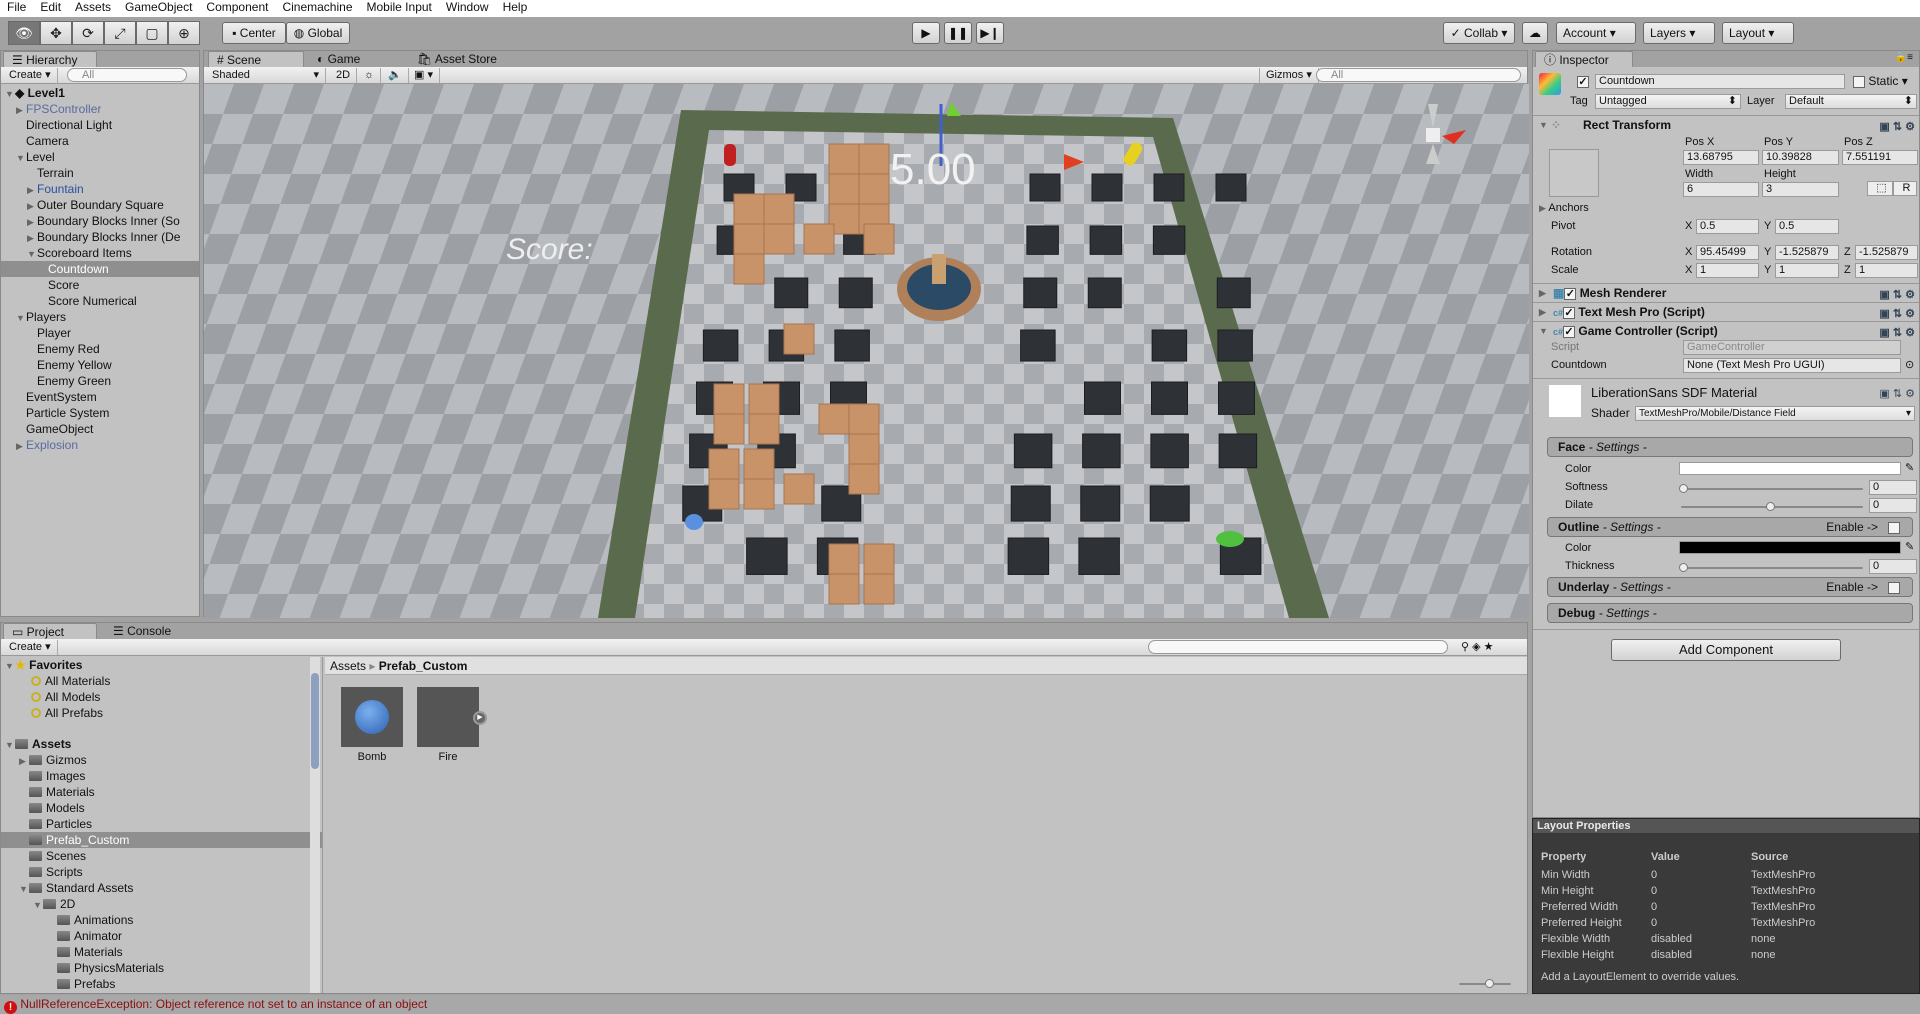 The height and width of the screenshot is (1014, 1920). What do you see at coordinates (424, 75) in the screenshot?
I see `effects-dropdown: ▣ ▾` at bounding box center [424, 75].